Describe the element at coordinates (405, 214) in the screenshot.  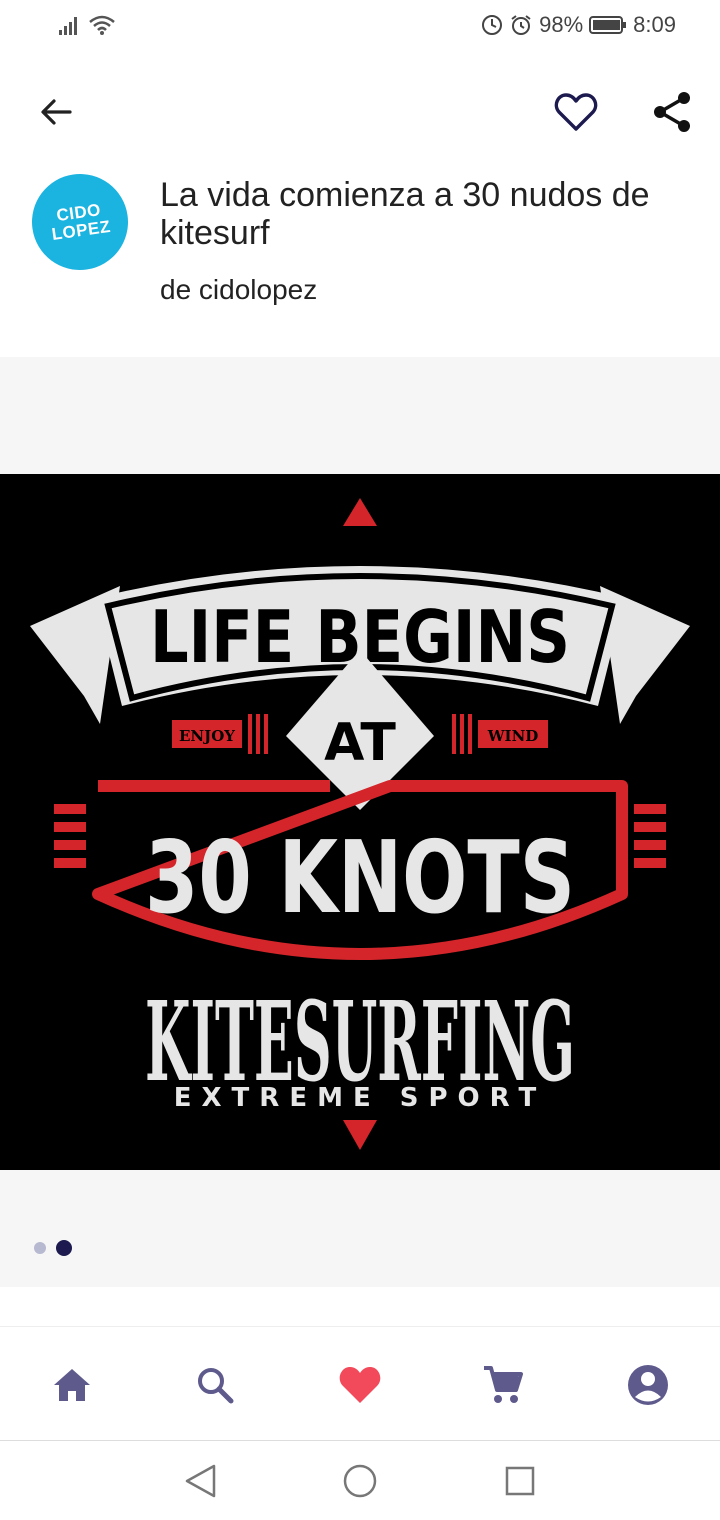
I see `product-title: La vida comienza a 30 nudos de kitesurf` at that location.